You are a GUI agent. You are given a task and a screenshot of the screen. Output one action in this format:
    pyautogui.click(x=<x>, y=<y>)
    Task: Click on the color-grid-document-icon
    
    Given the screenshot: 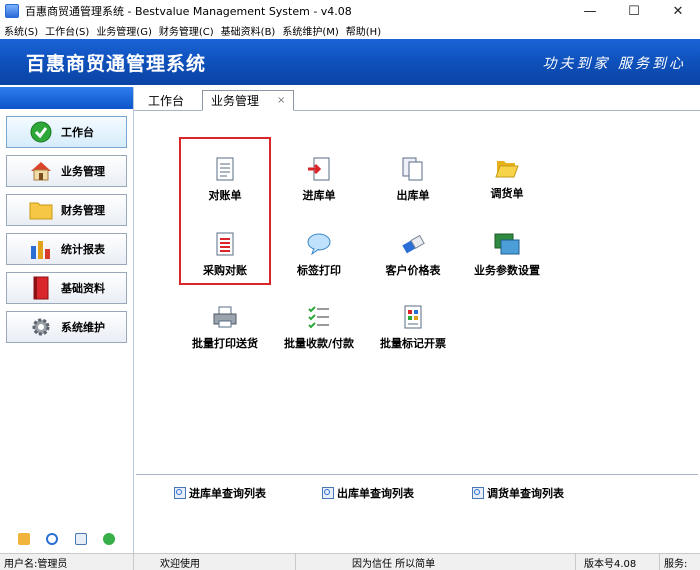 What is the action you would take?
    pyautogui.click(x=413, y=317)
    